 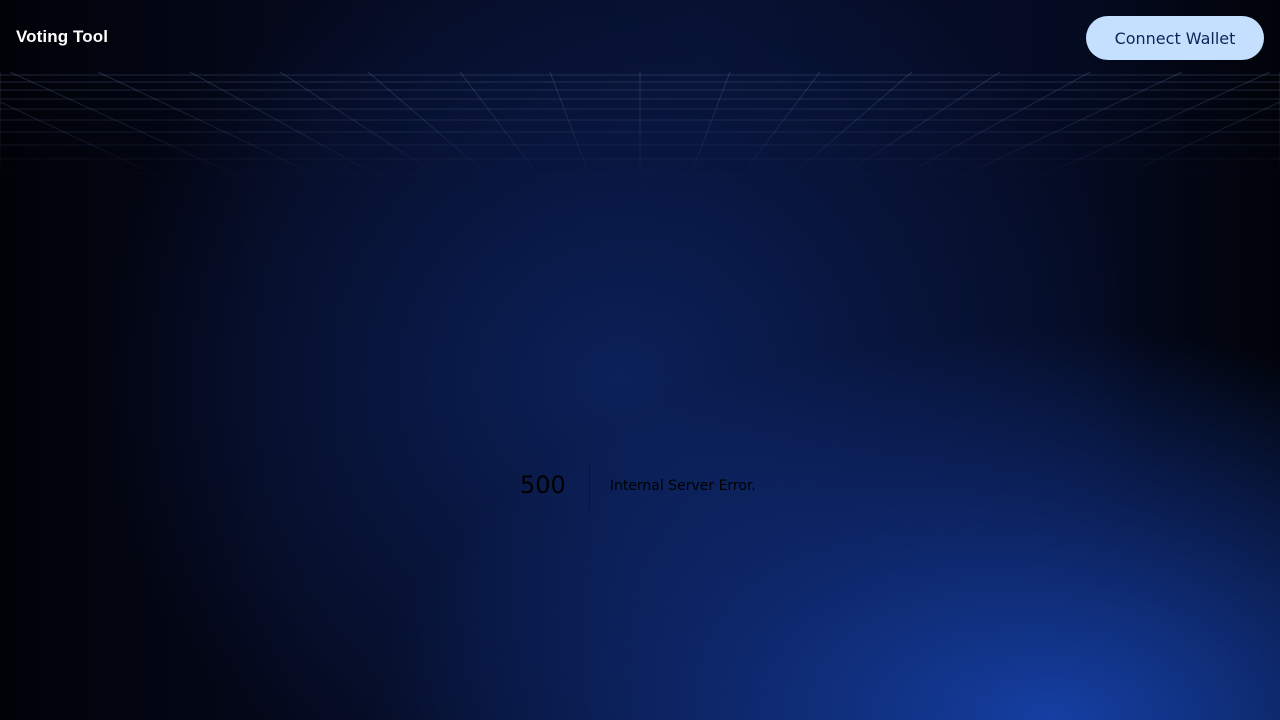 What do you see at coordinates (555, 486) in the screenshot?
I see `error-code: 500` at bounding box center [555, 486].